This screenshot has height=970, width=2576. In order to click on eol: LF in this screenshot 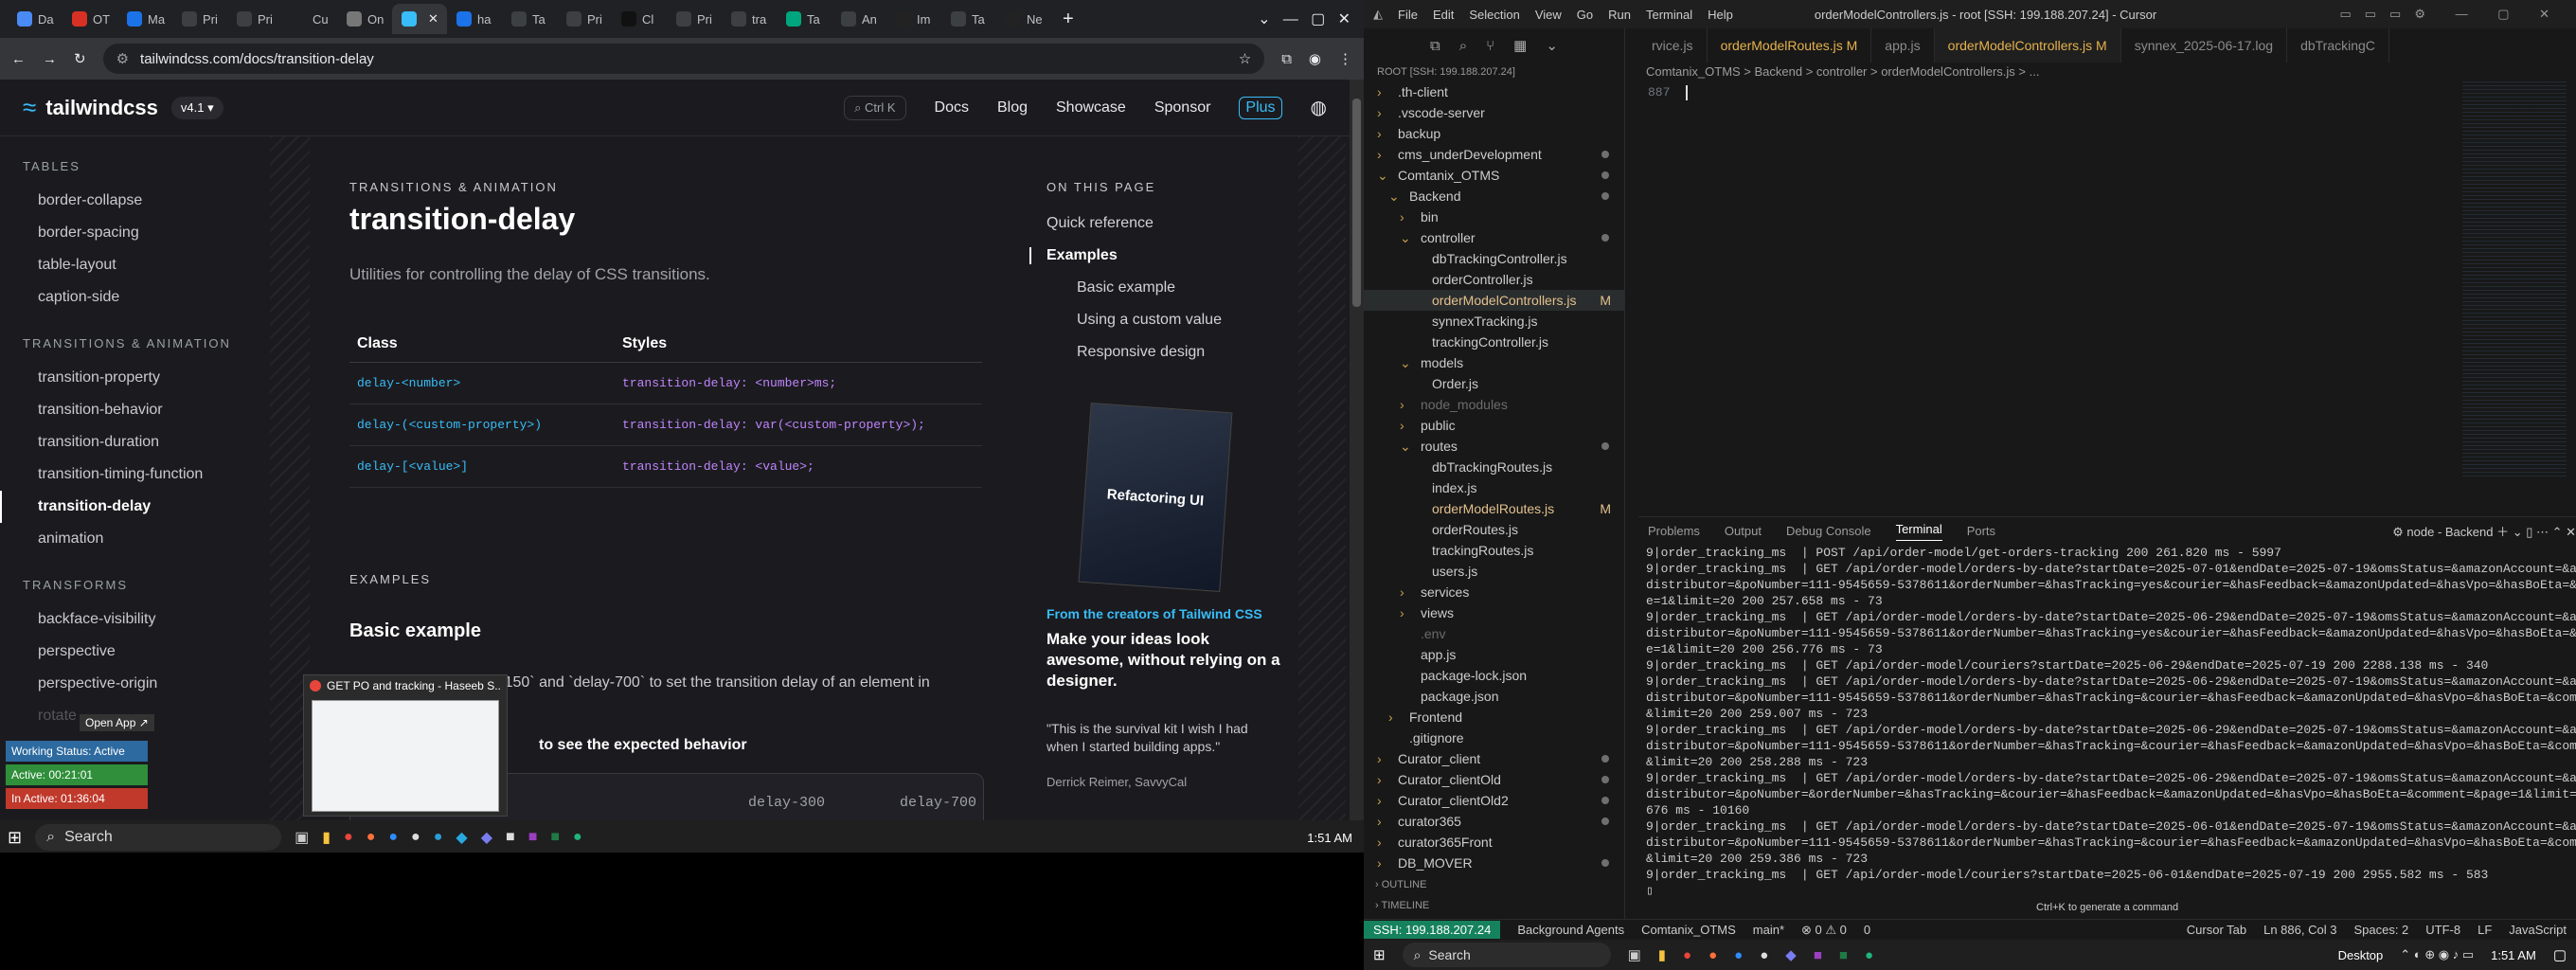, I will do `click(2485, 930)`.